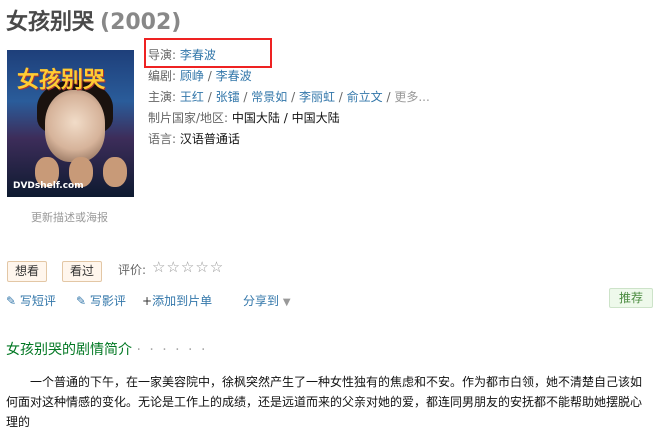  I want to click on cast-link: 李丽虹, so click(317, 97).